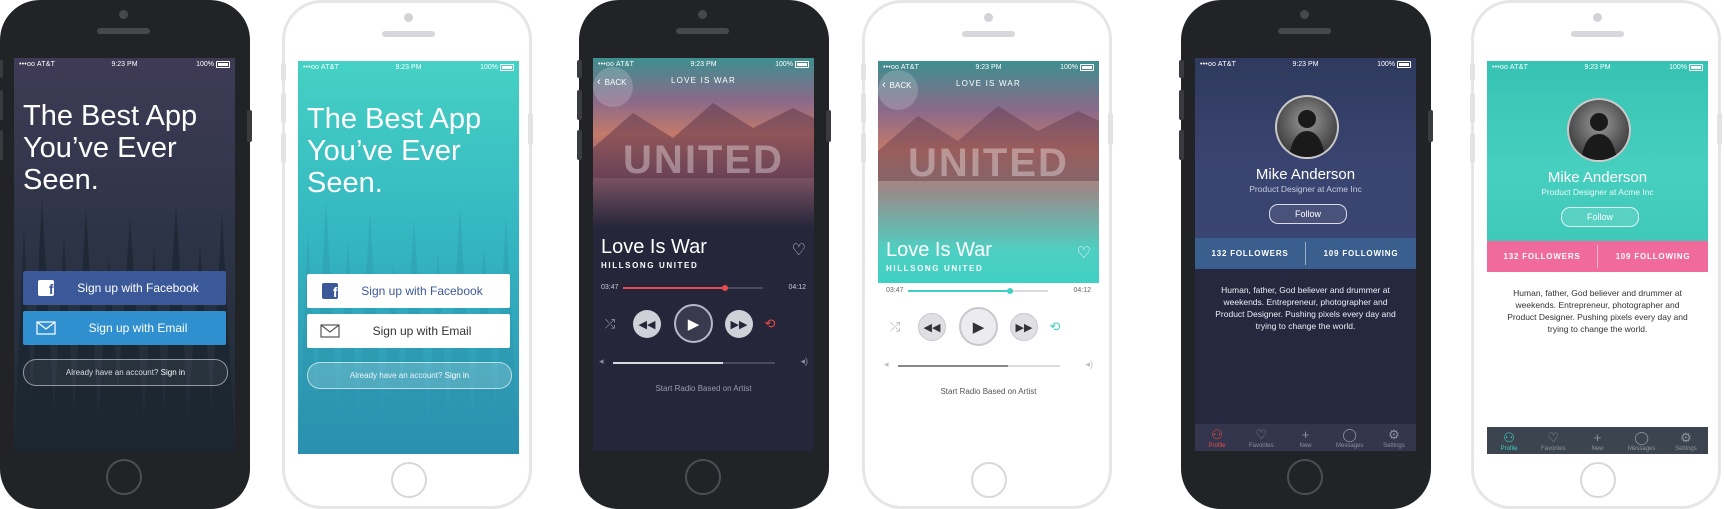 The height and width of the screenshot is (509, 1724). Describe the element at coordinates (329, 331) in the screenshot. I see `envelope-icon` at that location.